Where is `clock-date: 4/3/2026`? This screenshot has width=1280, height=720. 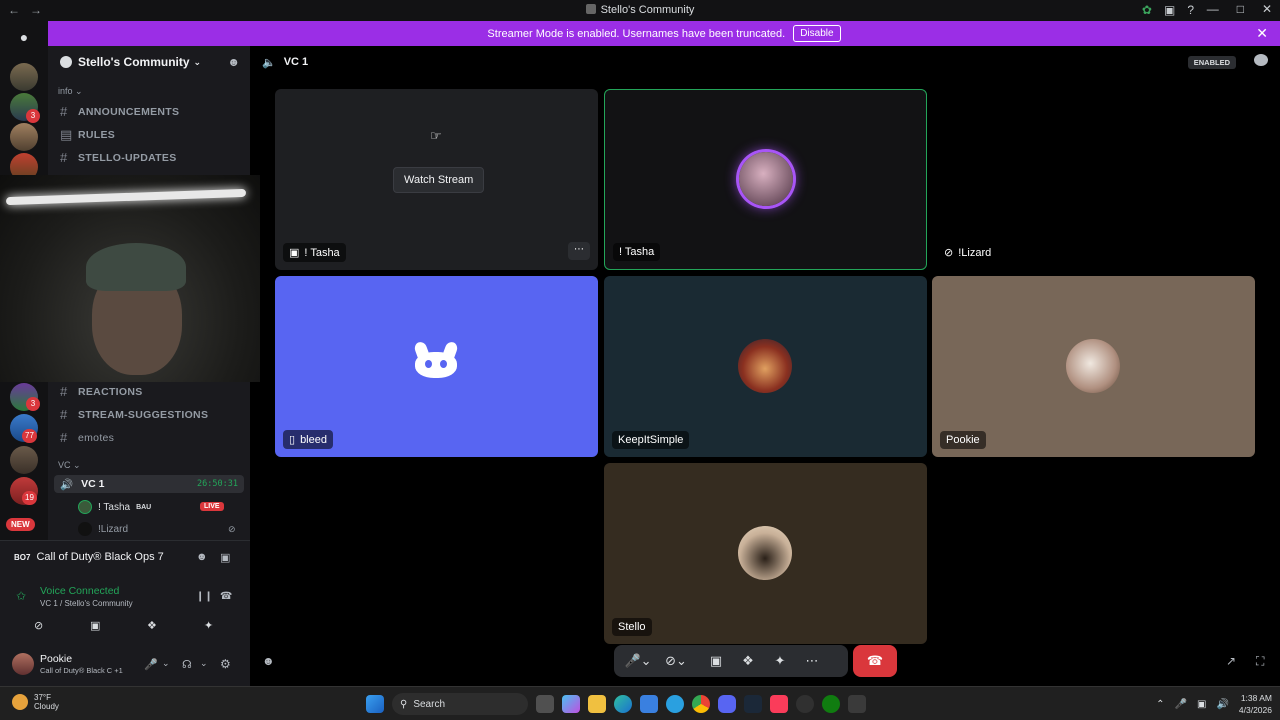
clock-date: 4/3/2026 is located at coordinates (1255, 710).